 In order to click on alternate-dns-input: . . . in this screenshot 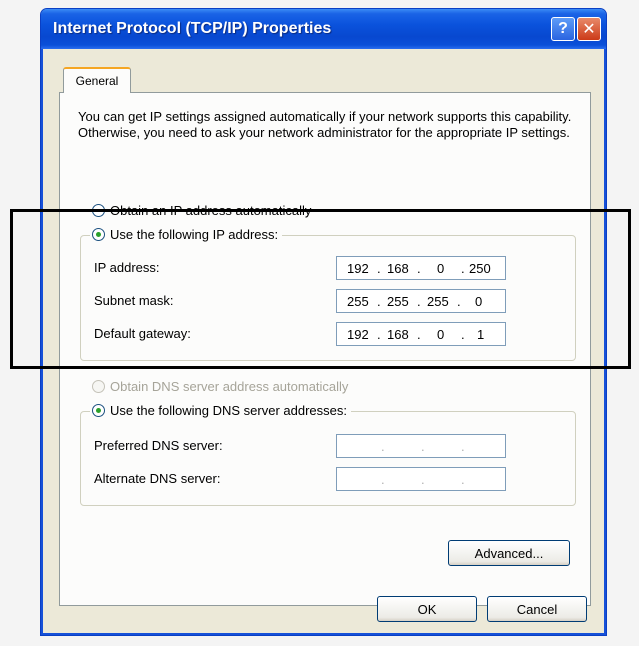, I will do `click(421, 479)`.